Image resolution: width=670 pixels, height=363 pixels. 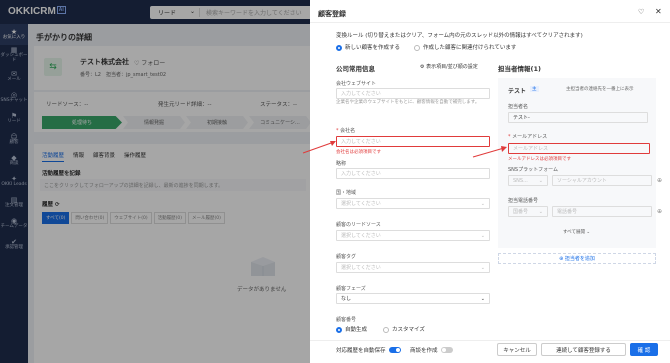 I want to click on primary-badge: 主, so click(x=534, y=89).